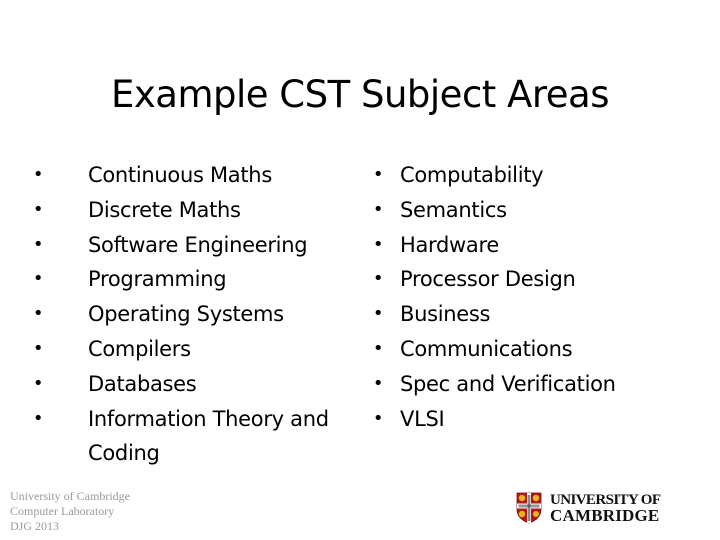 This screenshot has width=720, height=540. Describe the element at coordinates (535, 419) in the screenshot. I see `list-item: • VLSI` at that location.